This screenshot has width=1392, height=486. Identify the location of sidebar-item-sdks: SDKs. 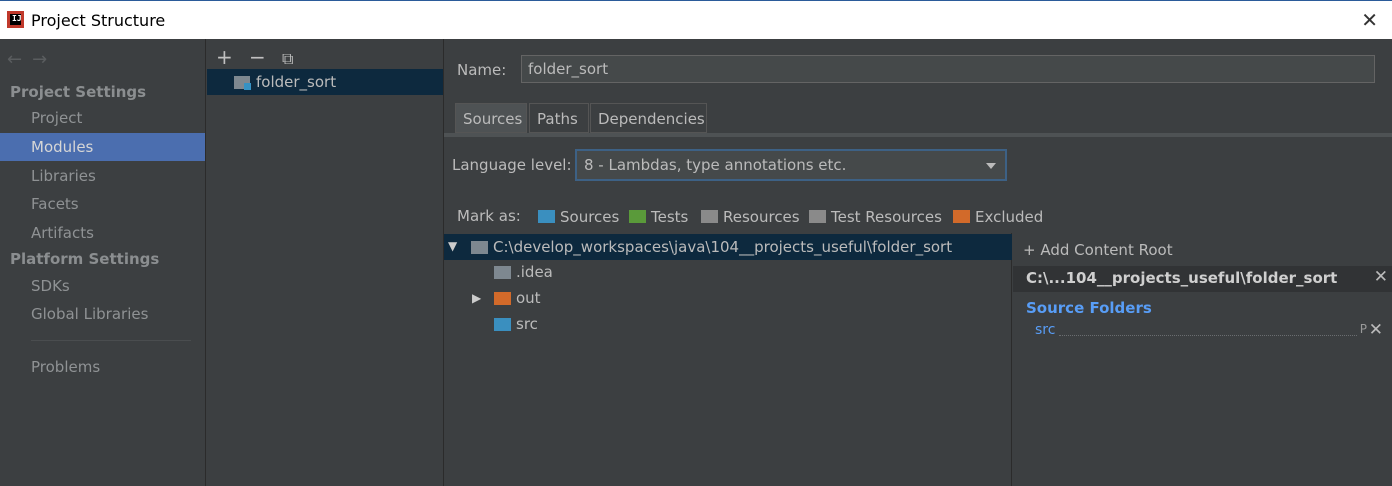
(102, 286).